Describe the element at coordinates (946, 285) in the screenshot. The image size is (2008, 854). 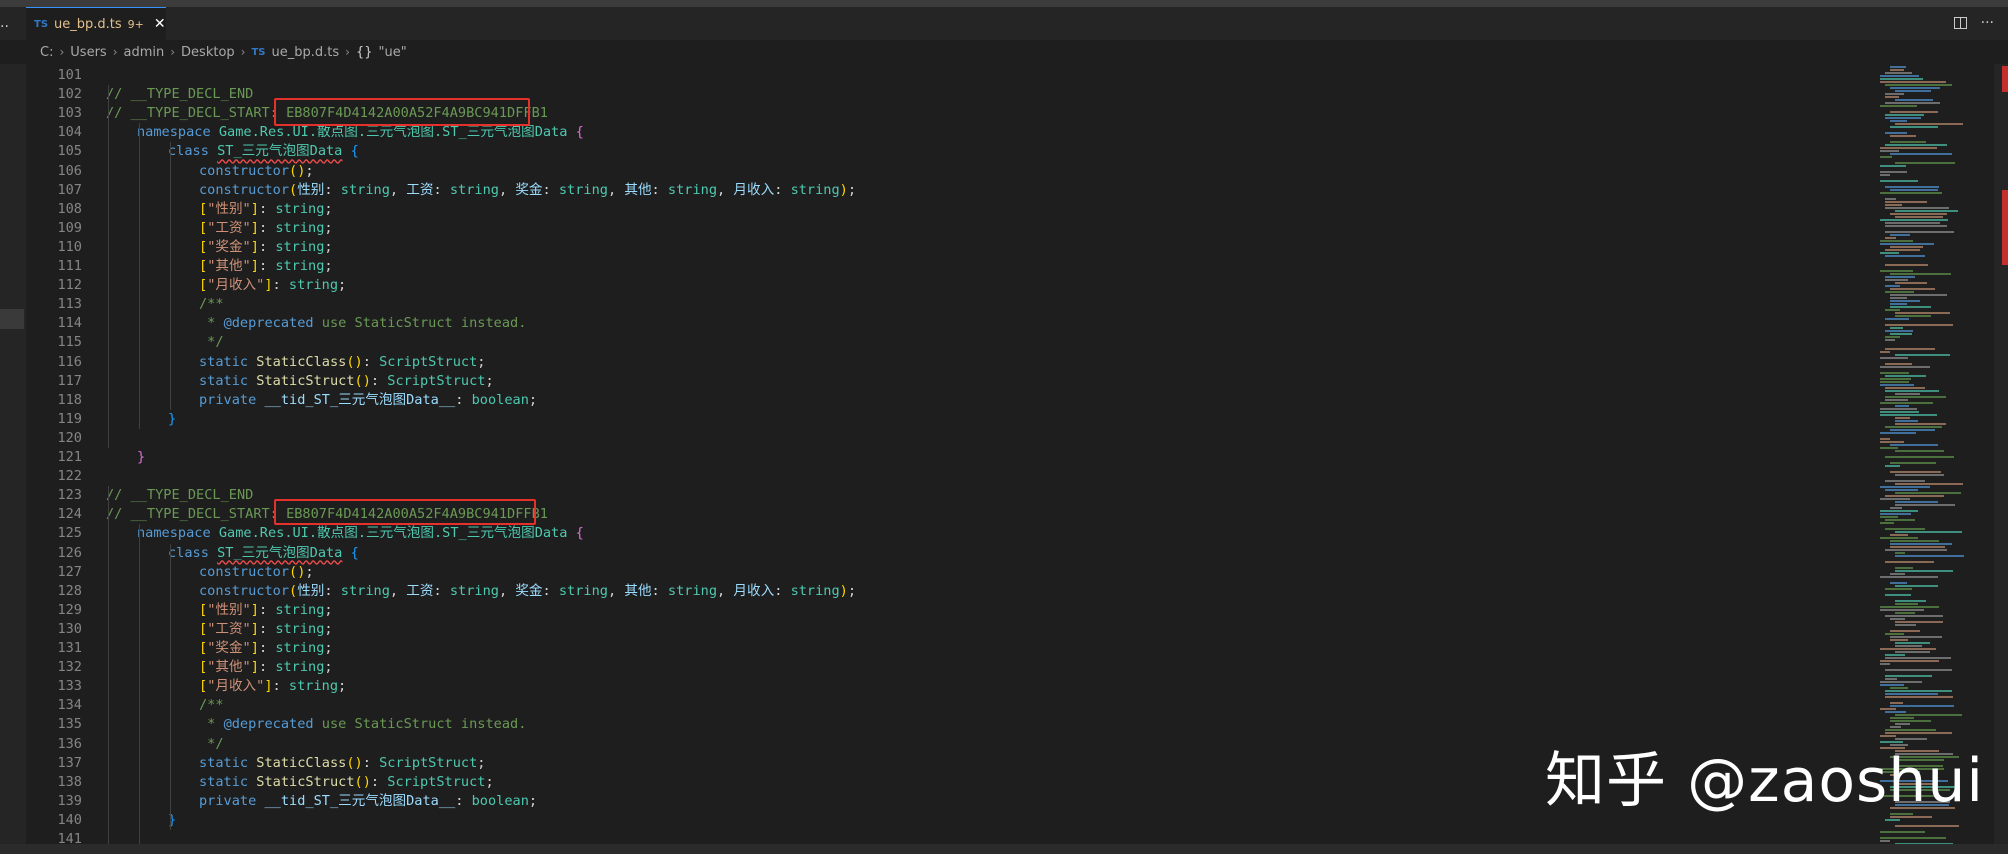
I see `code-line: 112 ["月收入"]: string;` at that location.